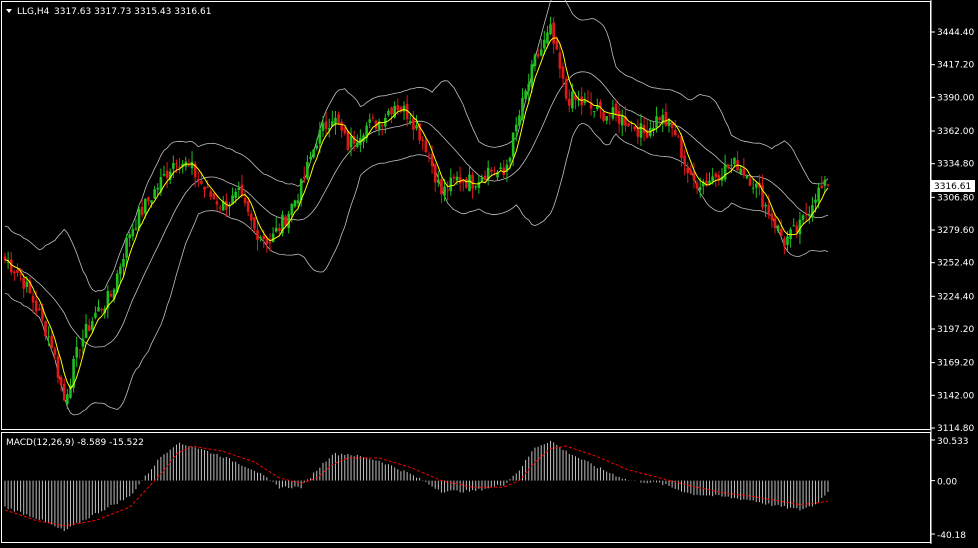 This screenshot has height=548, width=978. I want to click on price-tick-label: 3362.00, so click(955, 132).